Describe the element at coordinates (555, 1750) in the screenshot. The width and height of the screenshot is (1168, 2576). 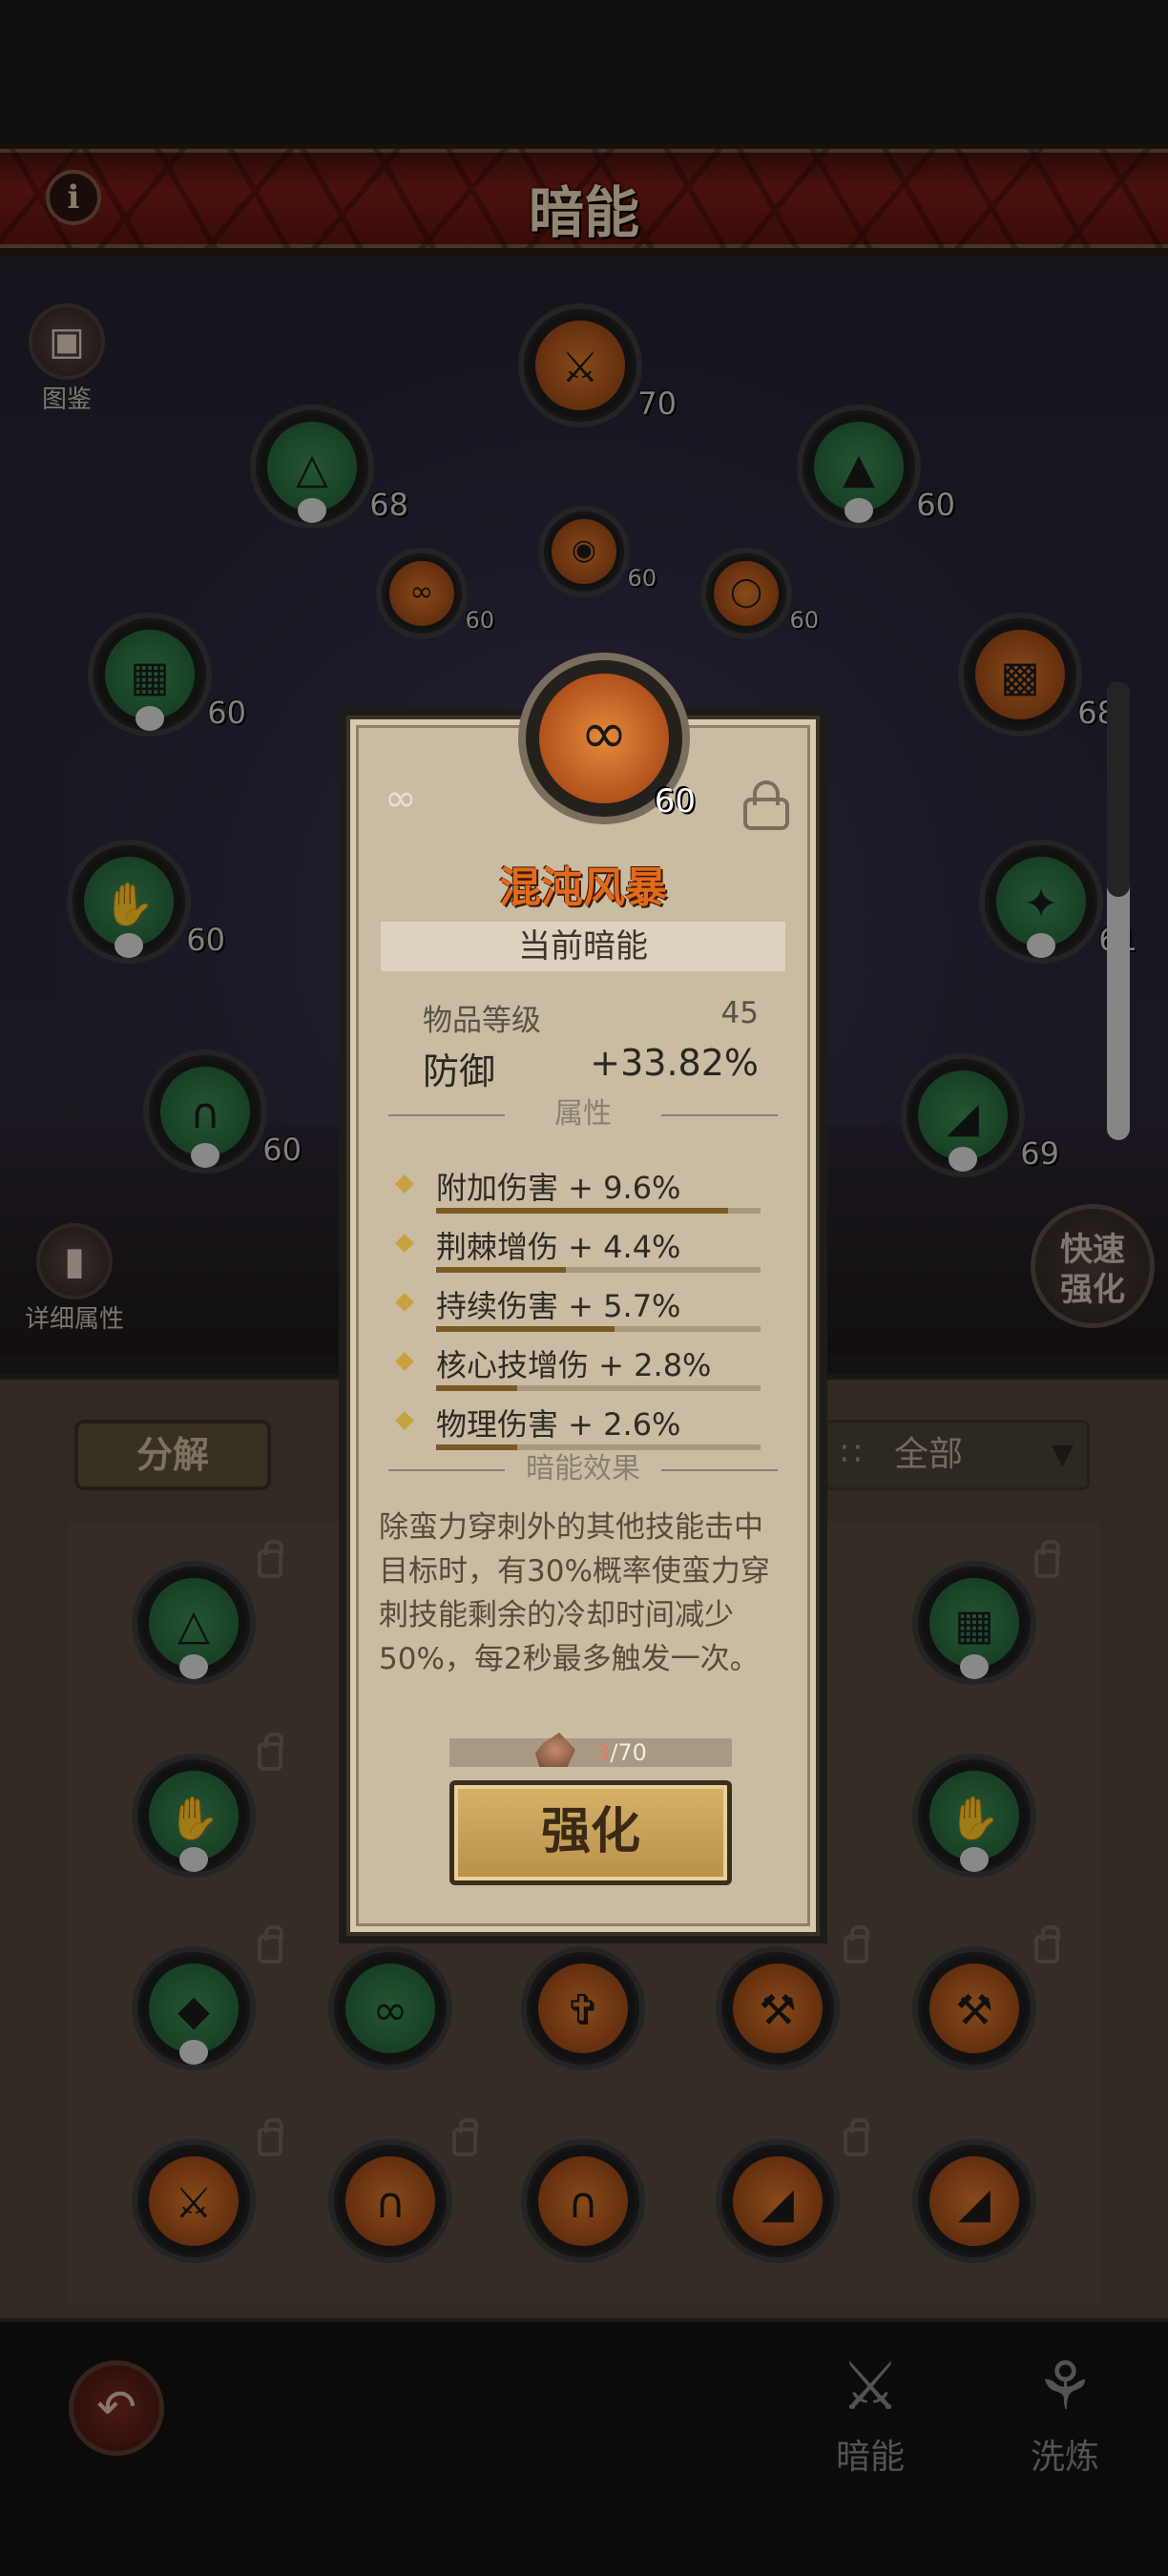
I see `ore-icon` at that location.